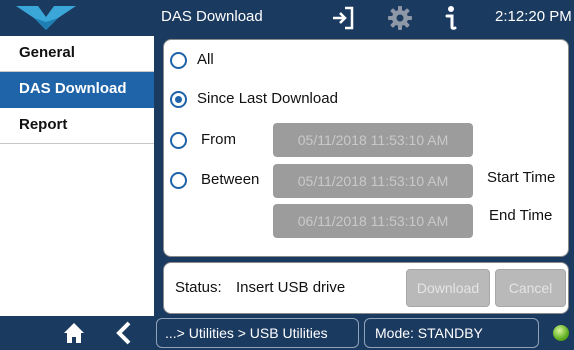 The height and width of the screenshot is (350, 574). Describe the element at coordinates (178, 60) in the screenshot. I see `radio-all` at that location.